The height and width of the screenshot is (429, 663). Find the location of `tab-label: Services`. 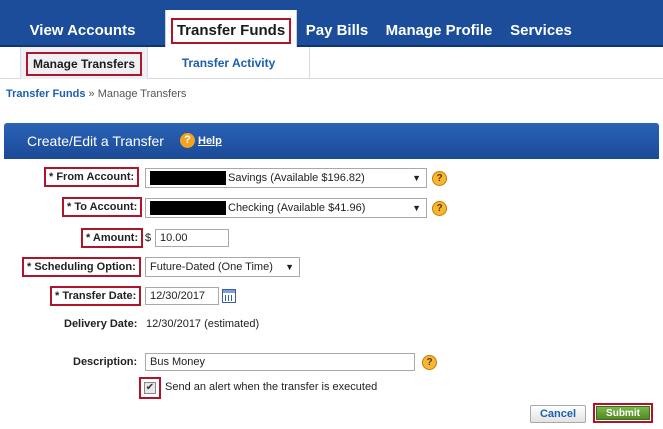

tab-label: Services is located at coordinates (541, 30).